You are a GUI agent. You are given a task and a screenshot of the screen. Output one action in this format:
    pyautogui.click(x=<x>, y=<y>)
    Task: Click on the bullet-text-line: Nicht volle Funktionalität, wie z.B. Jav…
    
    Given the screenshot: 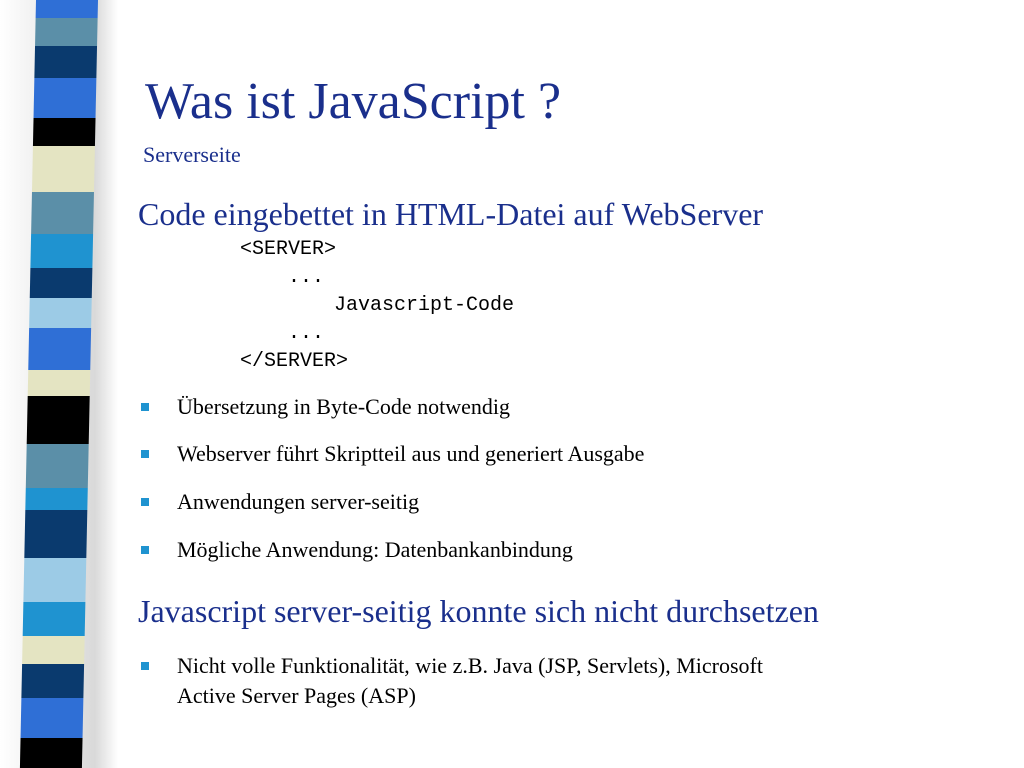 What is the action you would take?
    pyautogui.click(x=470, y=665)
    